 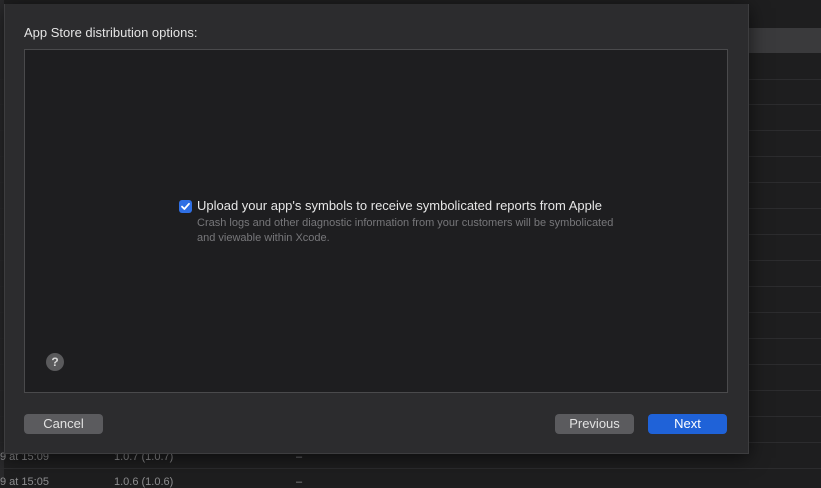 What do you see at coordinates (687, 424) in the screenshot?
I see `next-button: Next` at bounding box center [687, 424].